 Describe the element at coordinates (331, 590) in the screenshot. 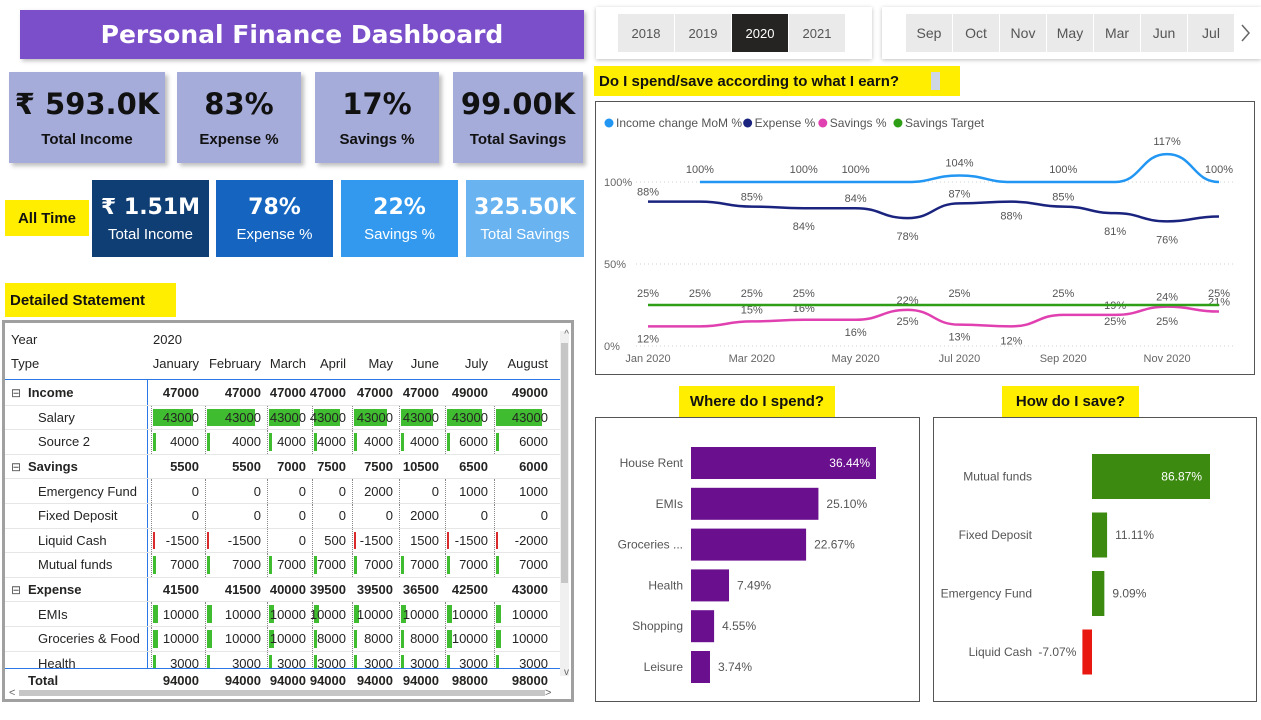

I see `table-cell: 39500` at that location.